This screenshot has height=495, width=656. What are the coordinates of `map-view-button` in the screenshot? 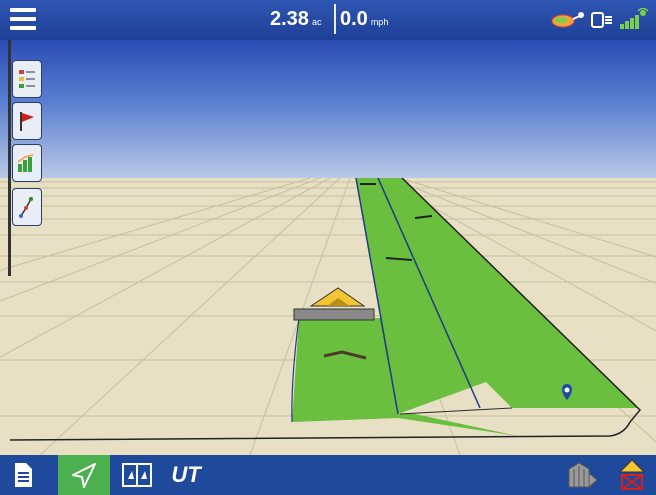 It's located at (137, 475).